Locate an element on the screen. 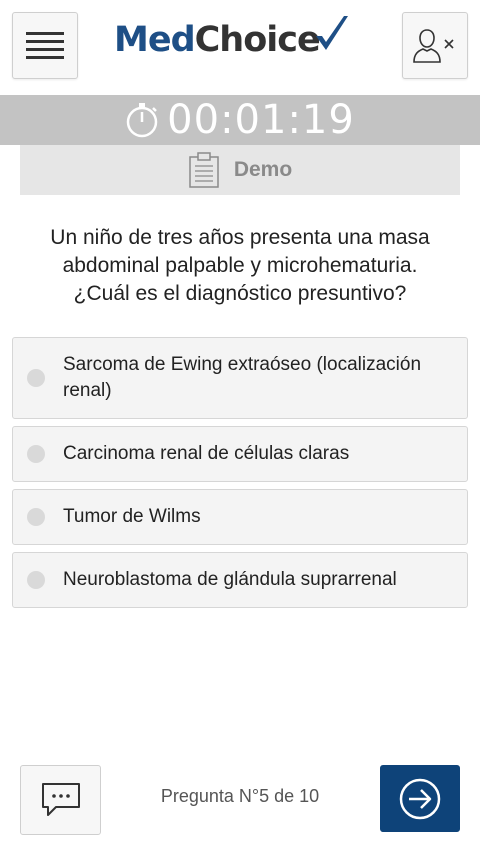 The height and width of the screenshot is (854, 480). comments-button is located at coordinates (60, 800).